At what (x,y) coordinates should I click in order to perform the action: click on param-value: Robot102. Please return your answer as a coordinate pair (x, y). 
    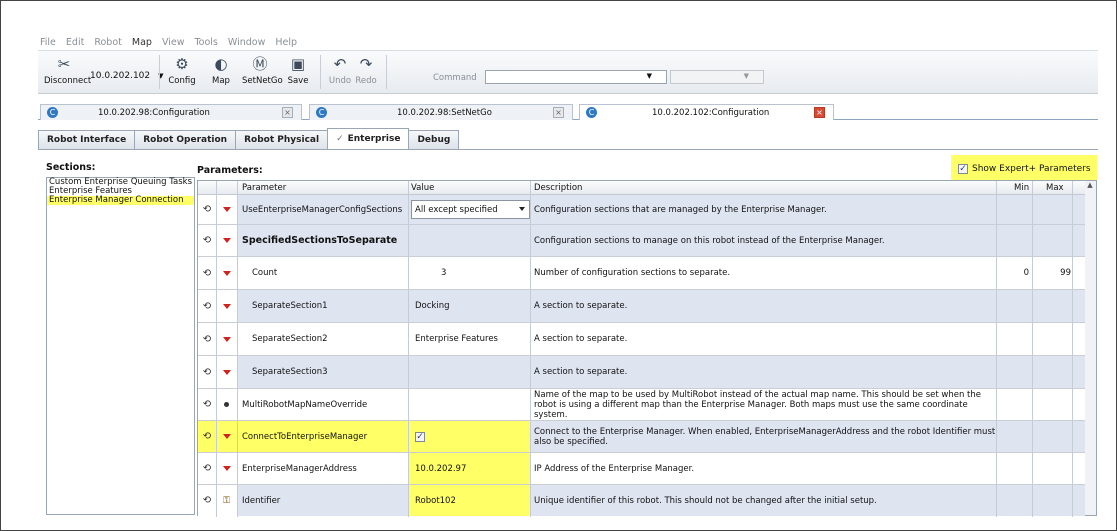
    Looking at the image, I should click on (469, 500).